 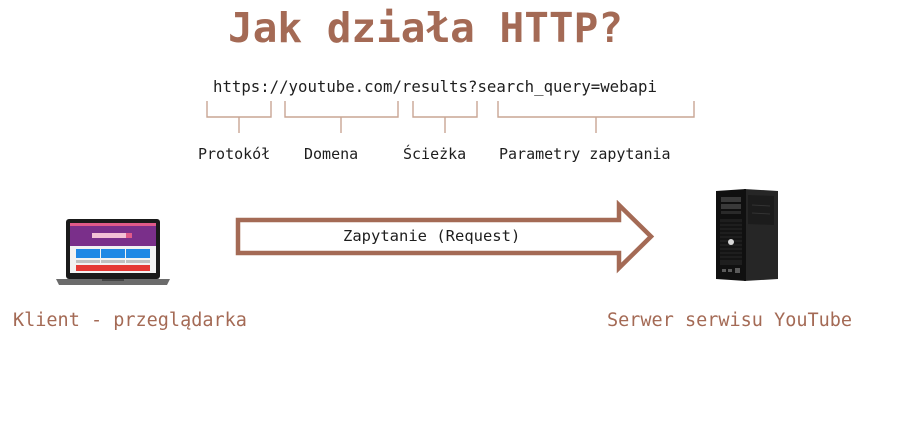 What do you see at coordinates (730, 320) in the screenshot?
I see `server-label: Serwer serwisu YouTube` at bounding box center [730, 320].